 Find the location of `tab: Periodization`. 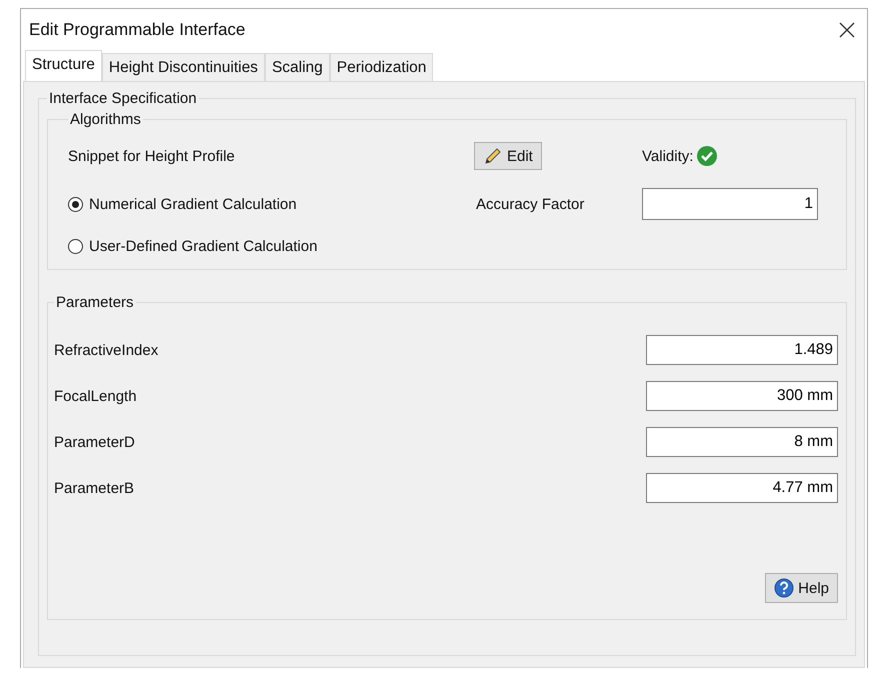

tab: Periodization is located at coordinates (382, 67).